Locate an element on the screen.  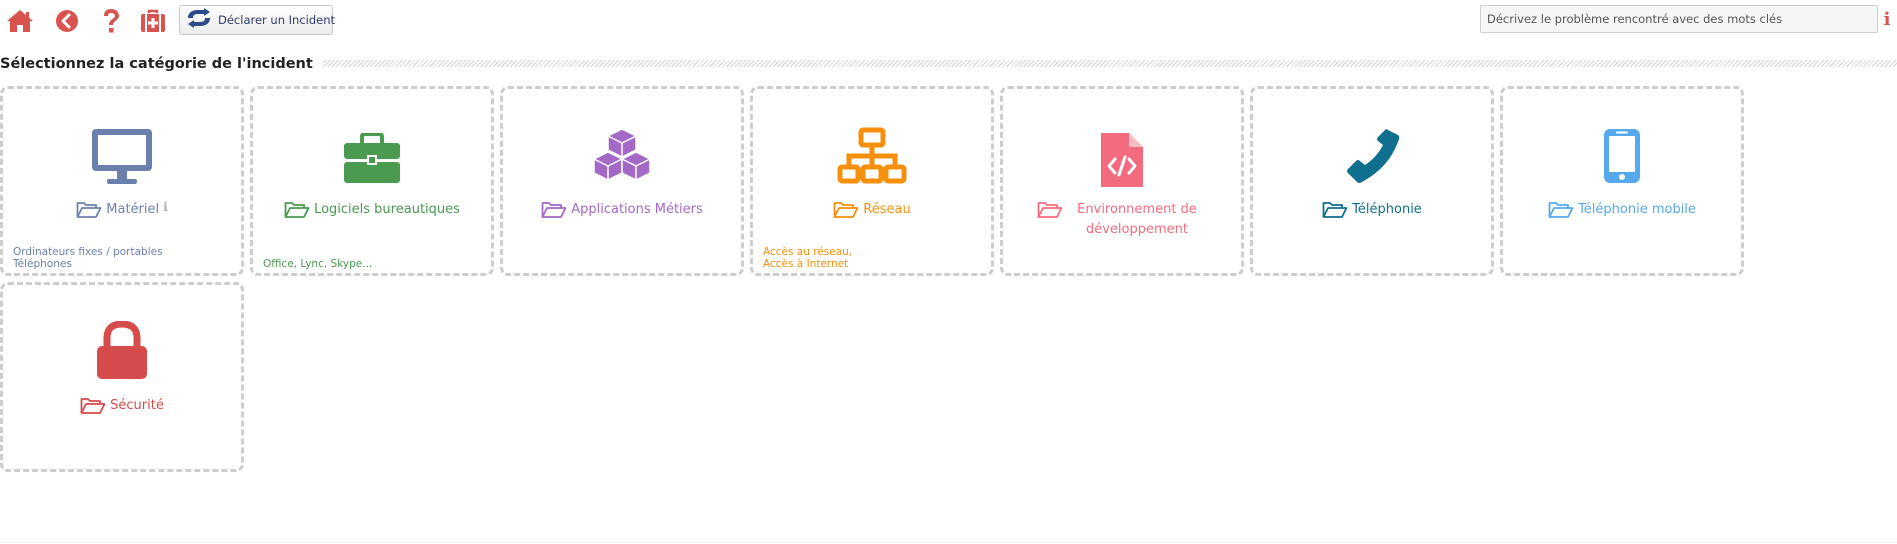
category-tile-environnement-developpement: Environnement de développement is located at coordinates (1122, 181).